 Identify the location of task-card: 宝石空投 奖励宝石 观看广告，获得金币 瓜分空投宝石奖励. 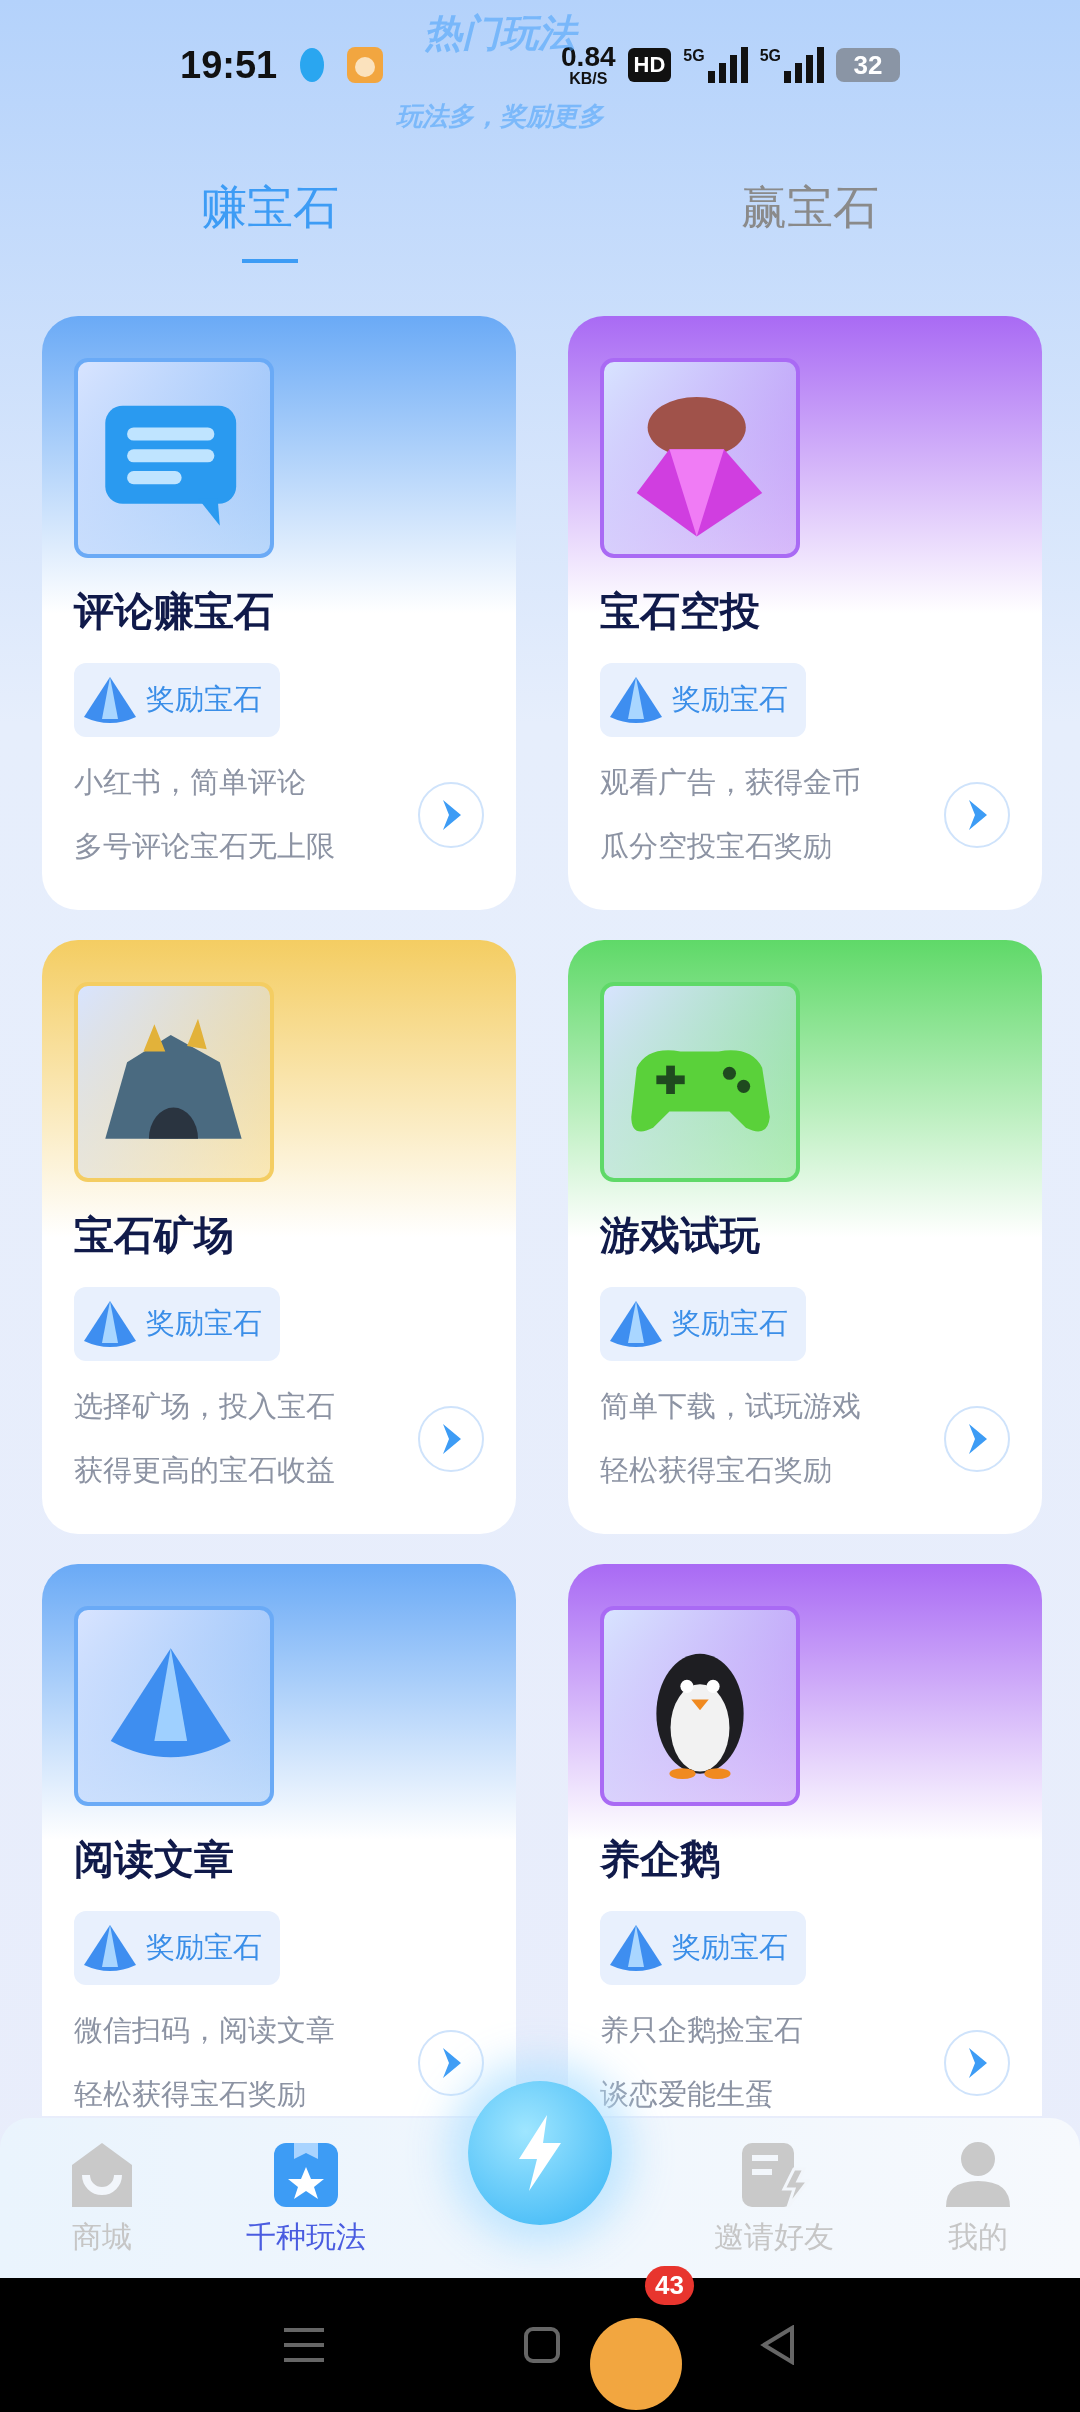
(805, 613).